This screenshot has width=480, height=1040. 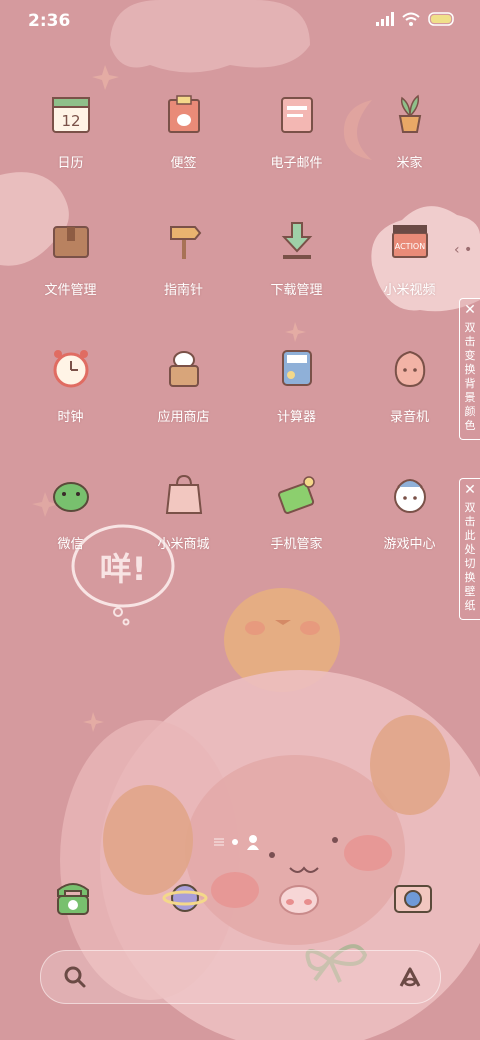 I want to click on svg-text: 12, so click(x=70, y=121).